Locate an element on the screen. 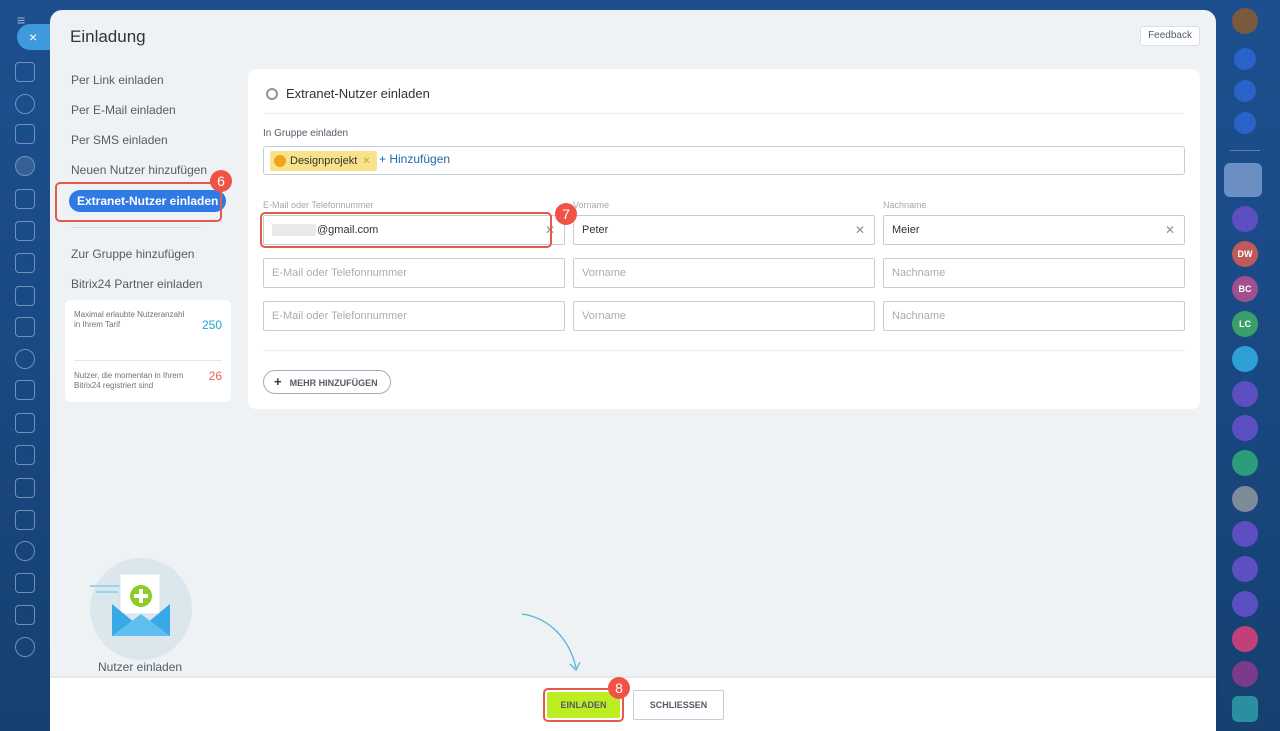 The width and height of the screenshot is (1280, 731). step-badge-8: 8 is located at coordinates (619, 688).